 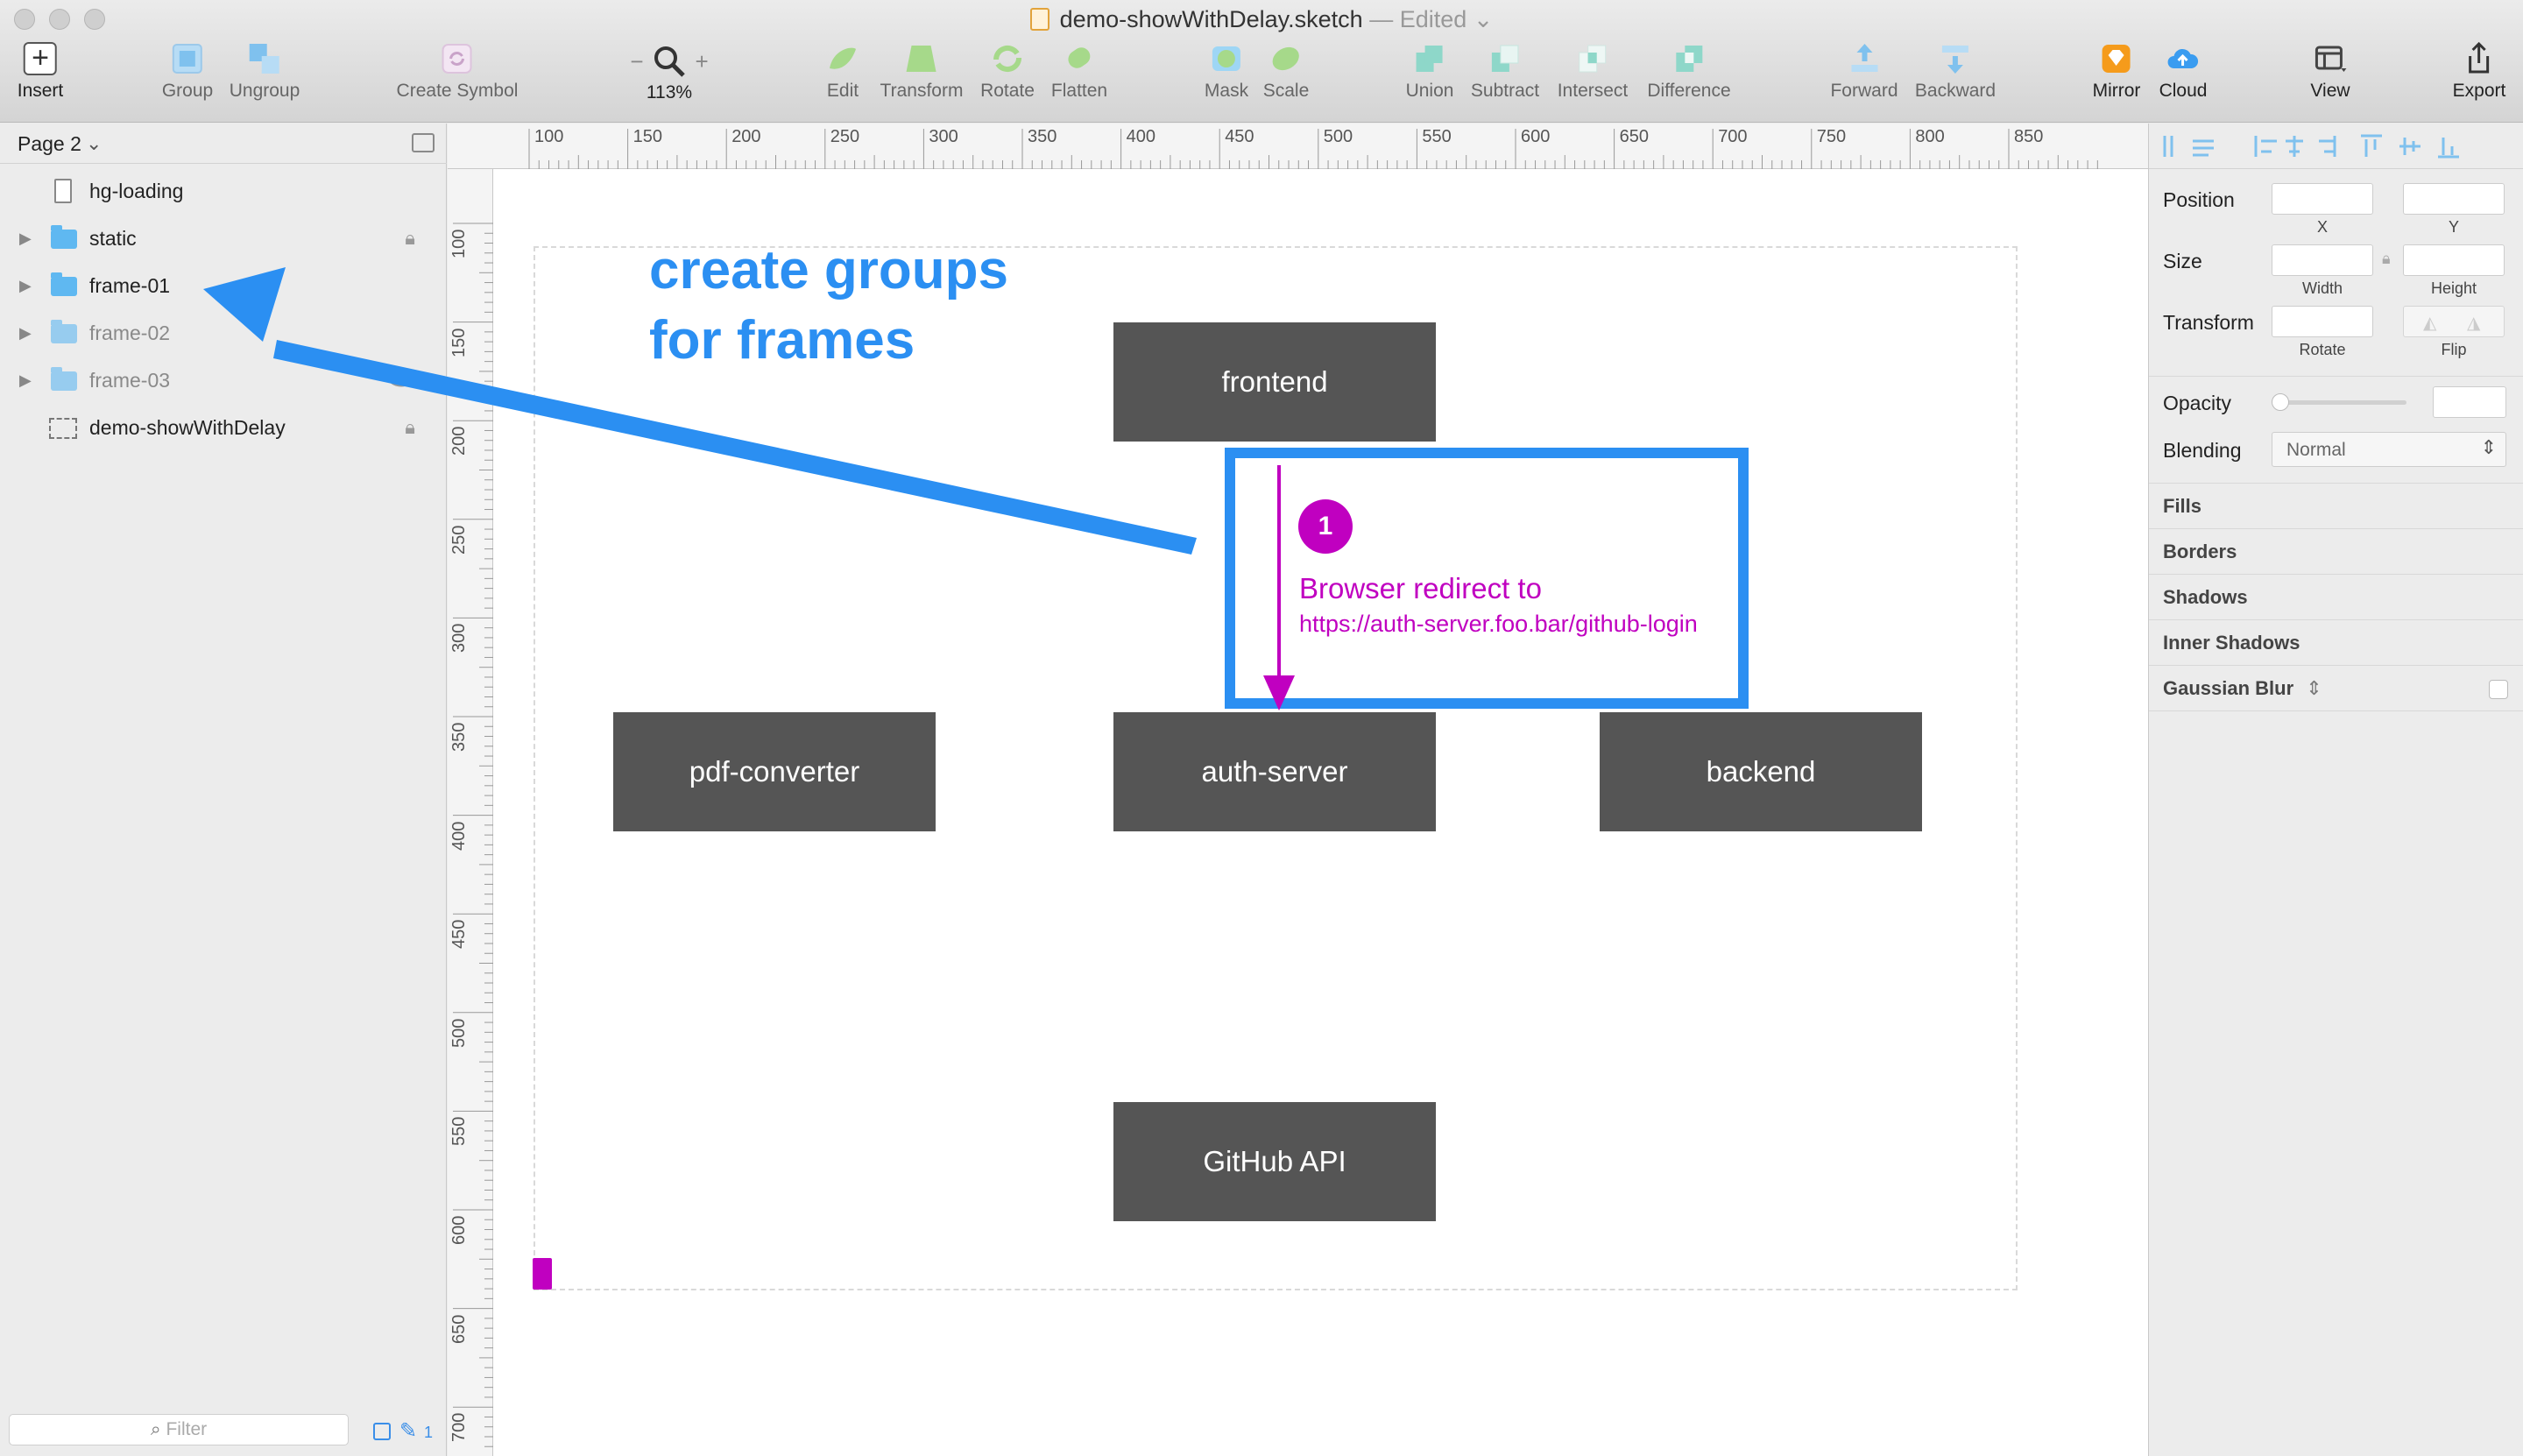 What do you see at coordinates (1274, 771) in the screenshot?
I see `node-auth-server: auth-server` at bounding box center [1274, 771].